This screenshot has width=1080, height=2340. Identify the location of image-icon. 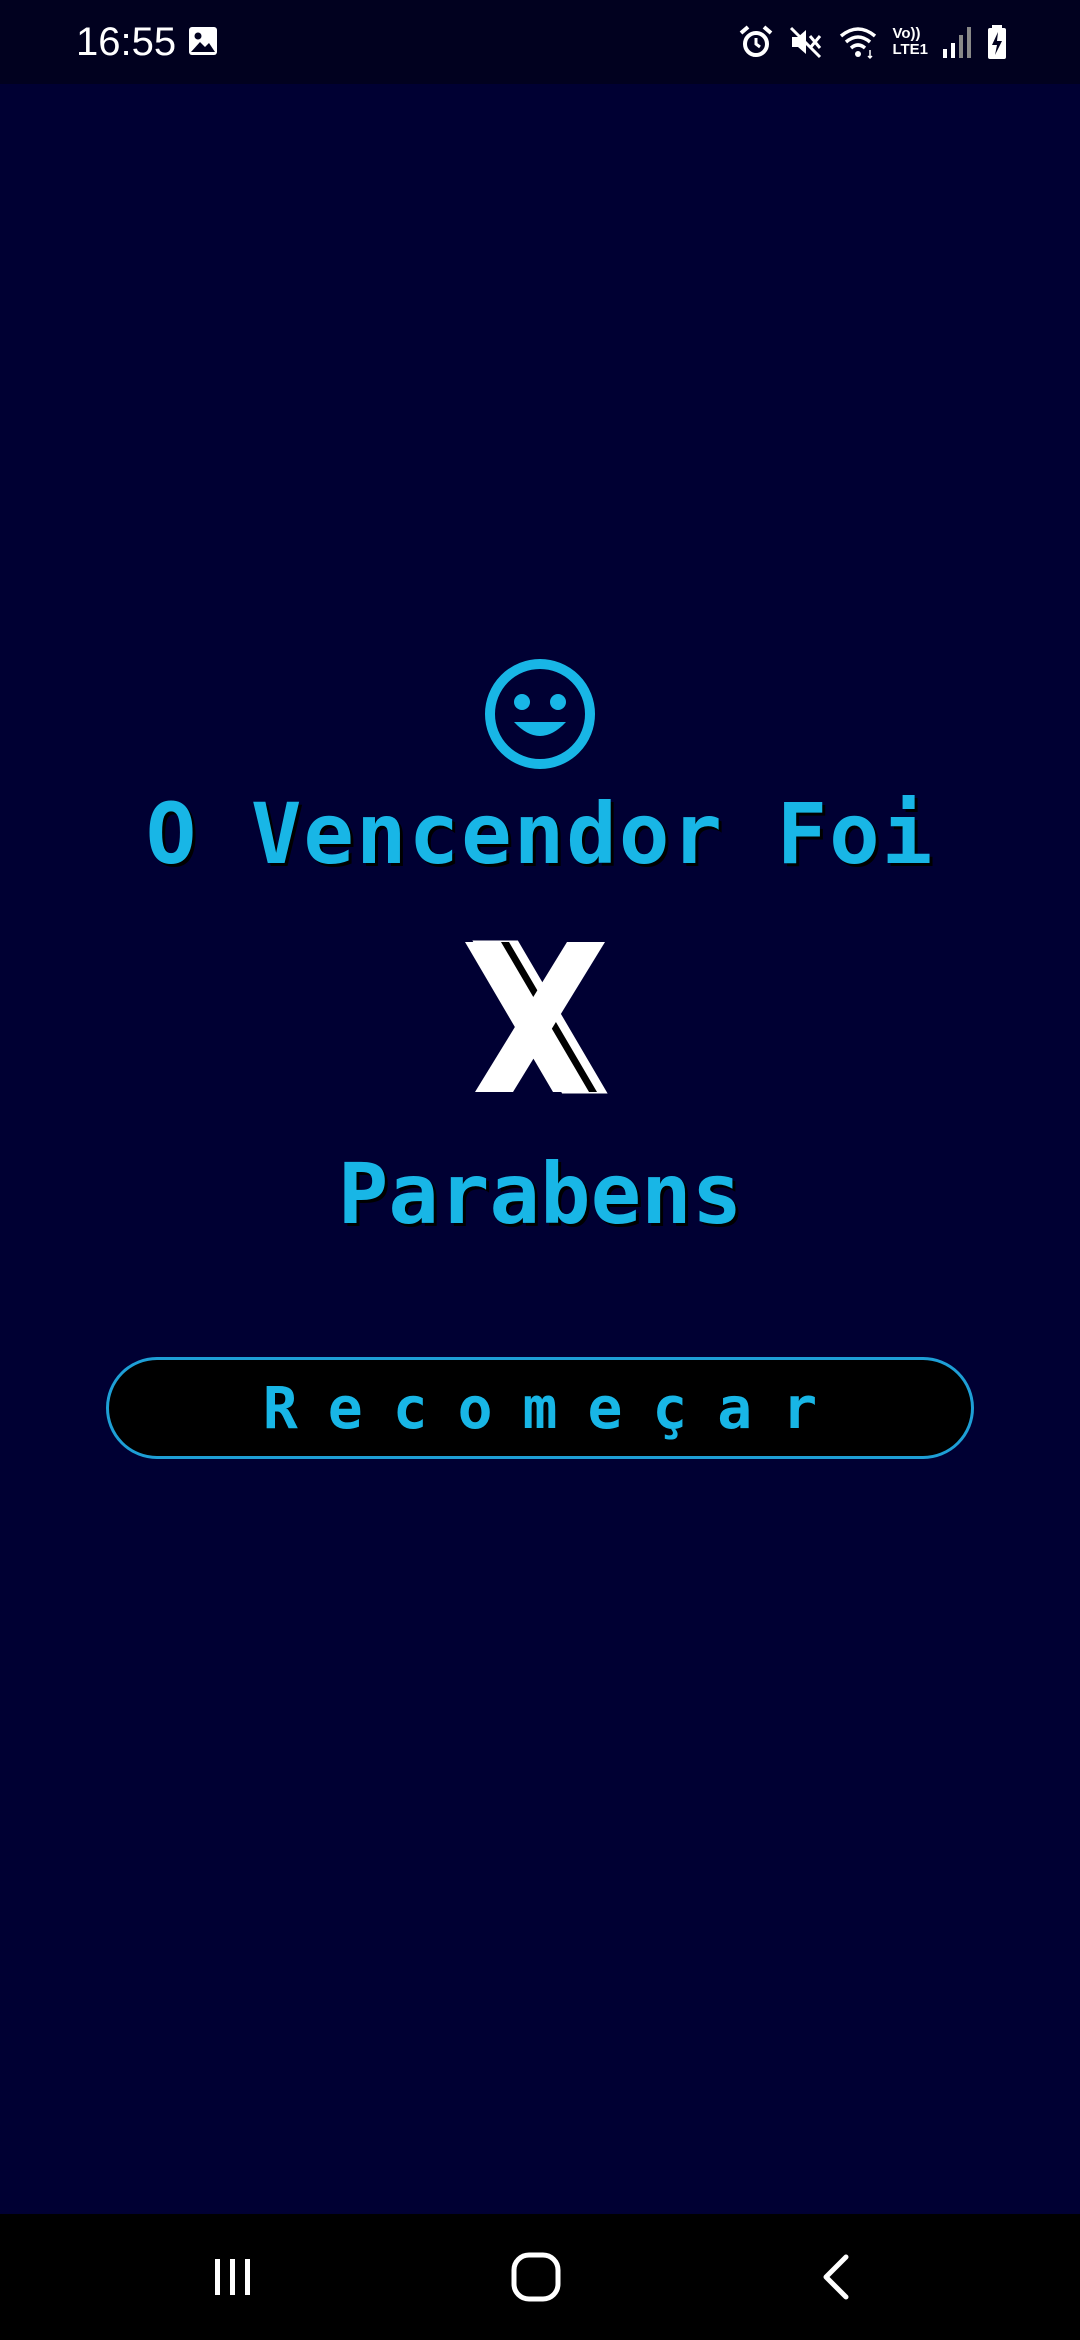
(203, 41).